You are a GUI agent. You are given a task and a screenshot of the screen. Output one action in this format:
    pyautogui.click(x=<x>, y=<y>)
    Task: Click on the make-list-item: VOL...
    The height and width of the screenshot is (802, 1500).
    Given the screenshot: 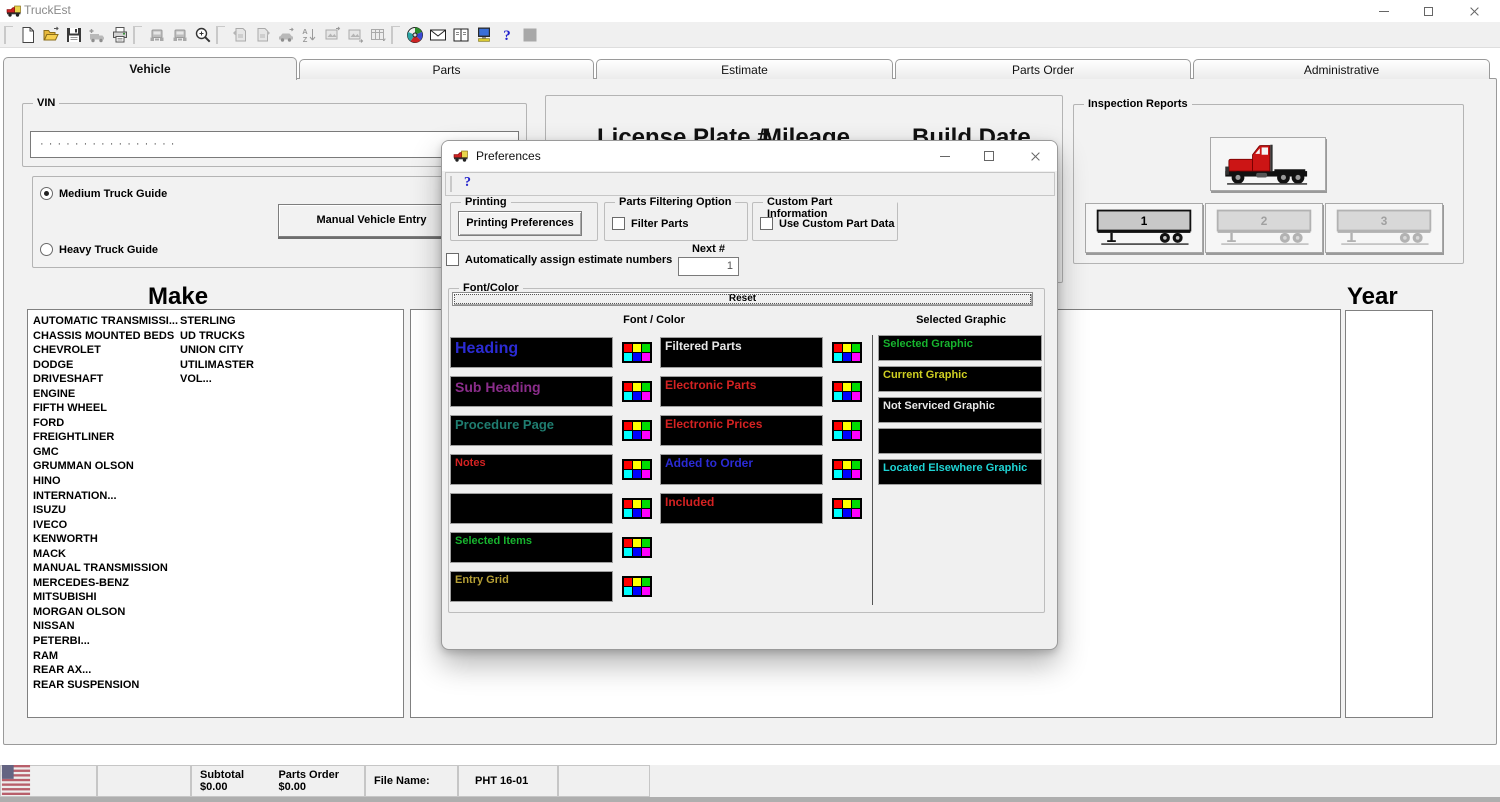 What is the action you would take?
    pyautogui.click(x=217, y=379)
    